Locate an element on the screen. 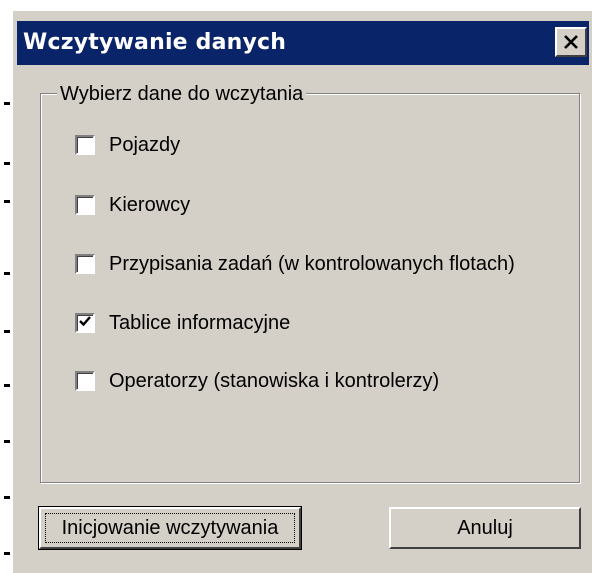 Image resolution: width=592 pixels, height=573 pixels. checkbox-operators: Operatorzy (stanowiska i kontrolerzy) is located at coordinates (257, 381).